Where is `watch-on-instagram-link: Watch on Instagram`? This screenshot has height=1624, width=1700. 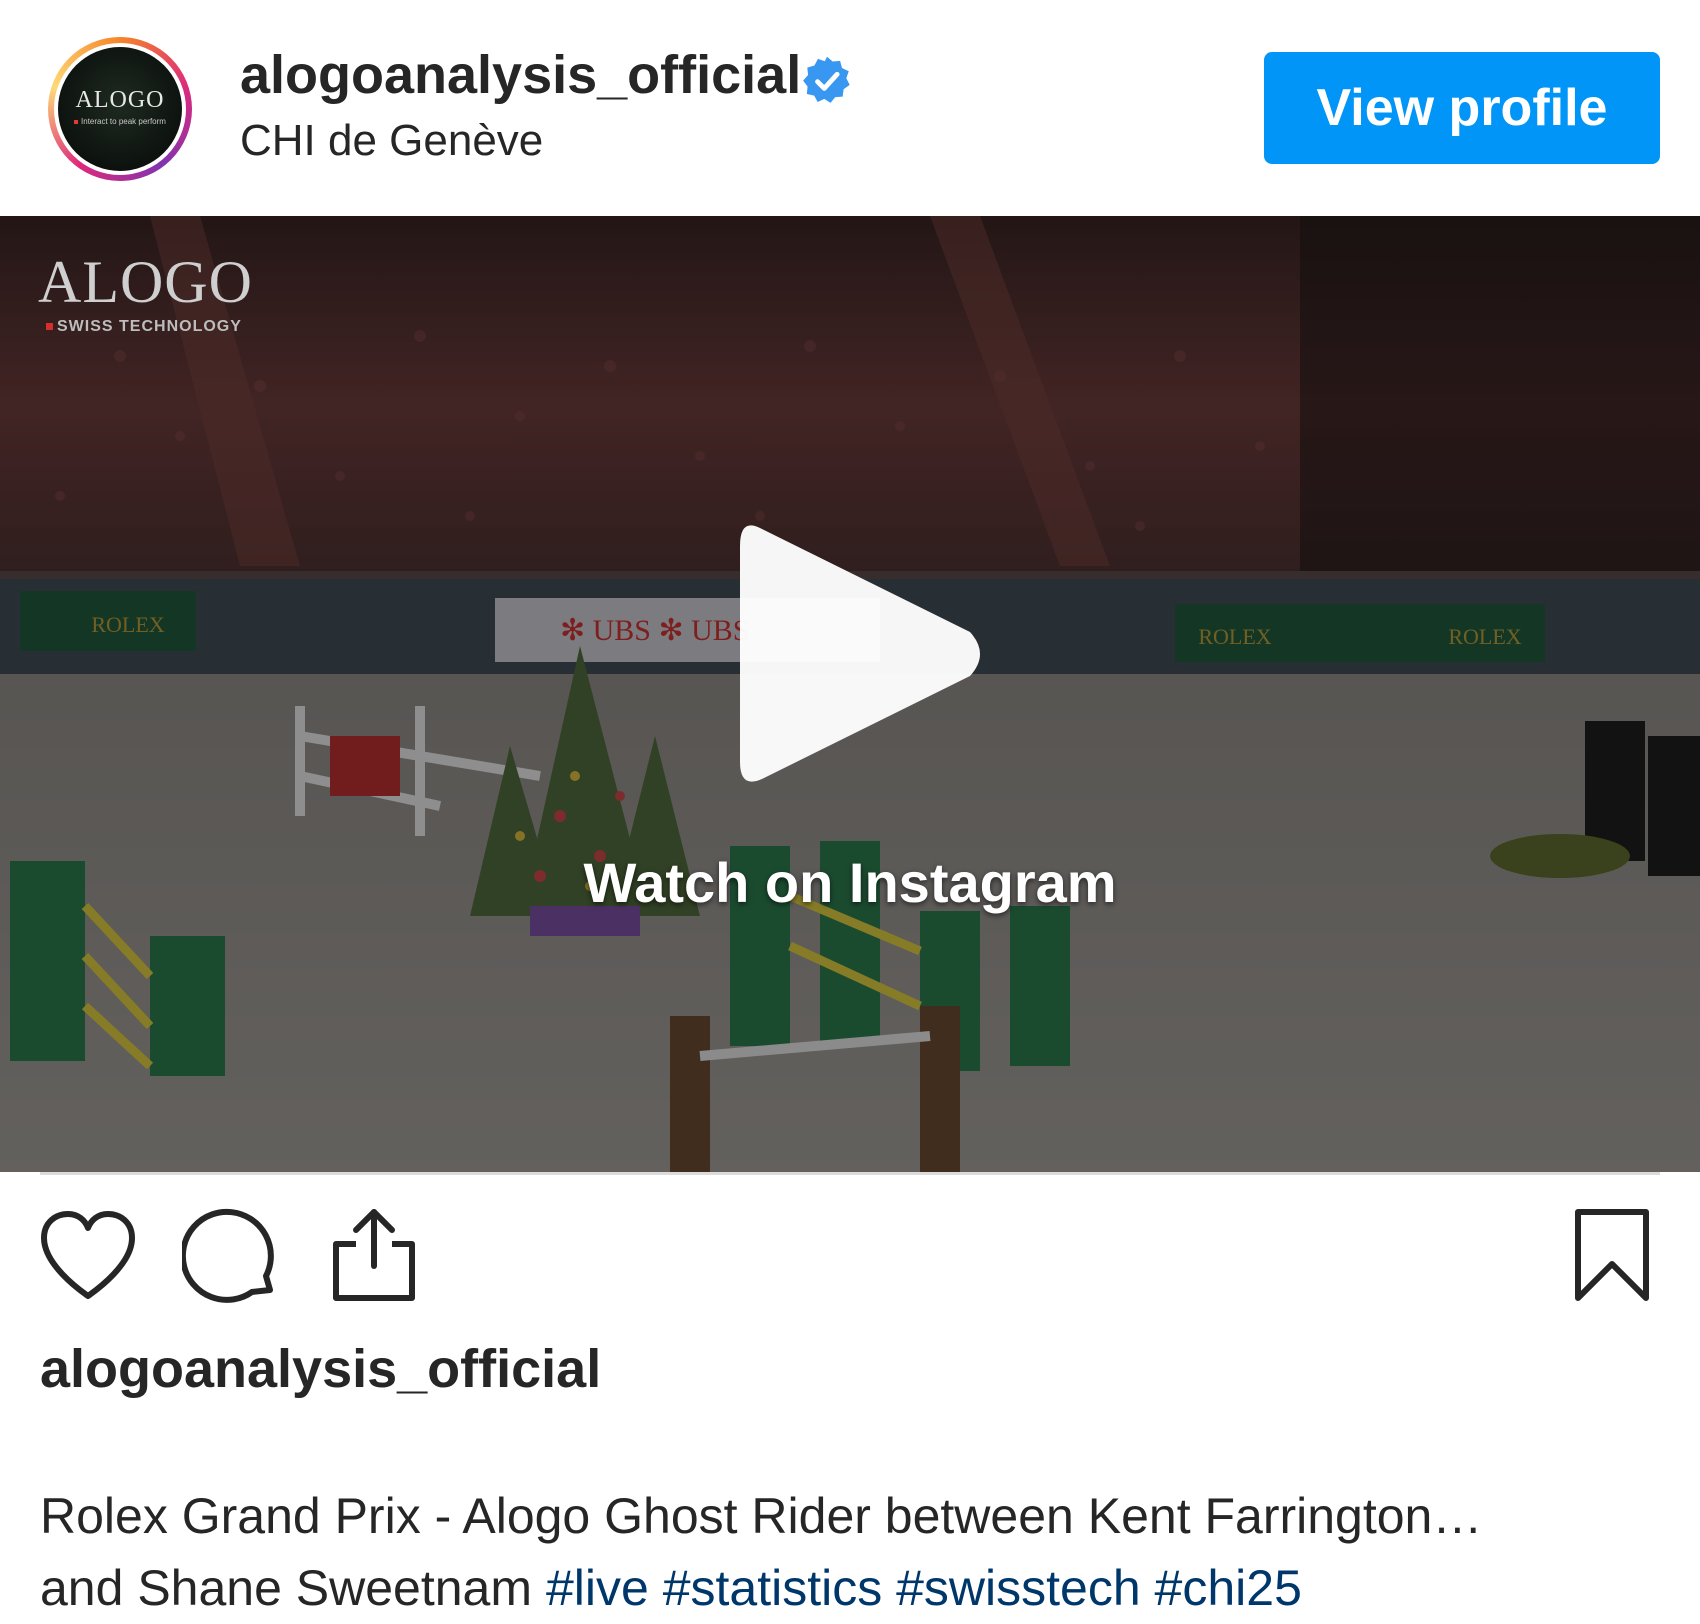
watch-on-instagram-link: Watch on Instagram is located at coordinates (850, 882).